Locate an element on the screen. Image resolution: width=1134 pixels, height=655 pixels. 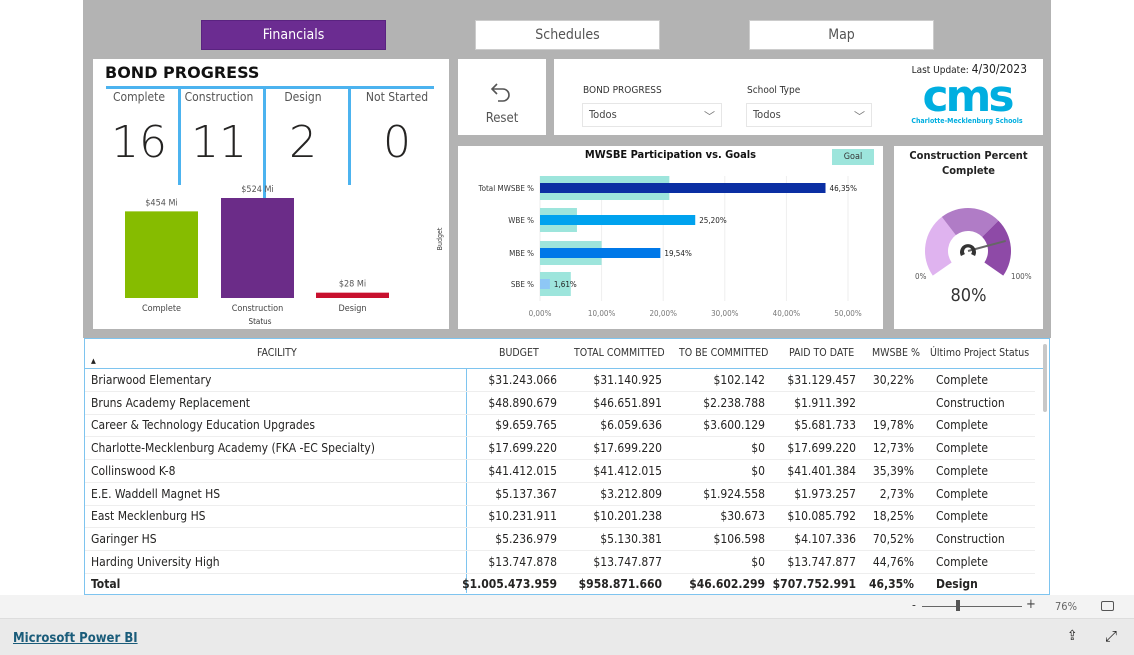
x-axis-title: Status is located at coordinates (260, 321).